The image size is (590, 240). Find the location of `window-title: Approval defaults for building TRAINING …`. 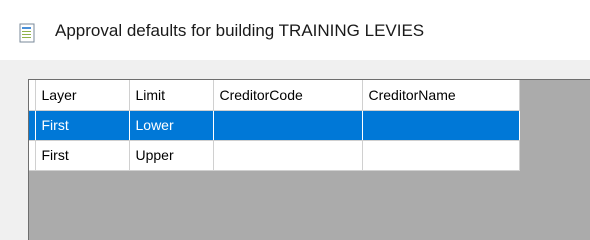

window-title: Approval defaults for building TRAINING … is located at coordinates (240, 30).